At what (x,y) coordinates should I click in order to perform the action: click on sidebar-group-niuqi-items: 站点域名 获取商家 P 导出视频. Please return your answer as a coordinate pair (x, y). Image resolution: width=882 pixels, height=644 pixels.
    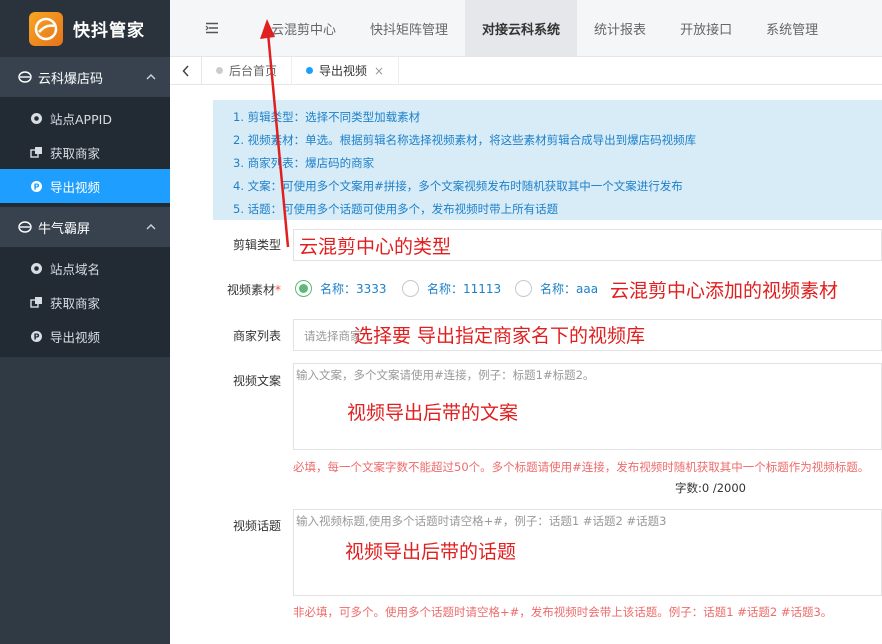
    Looking at the image, I should click on (85, 302).